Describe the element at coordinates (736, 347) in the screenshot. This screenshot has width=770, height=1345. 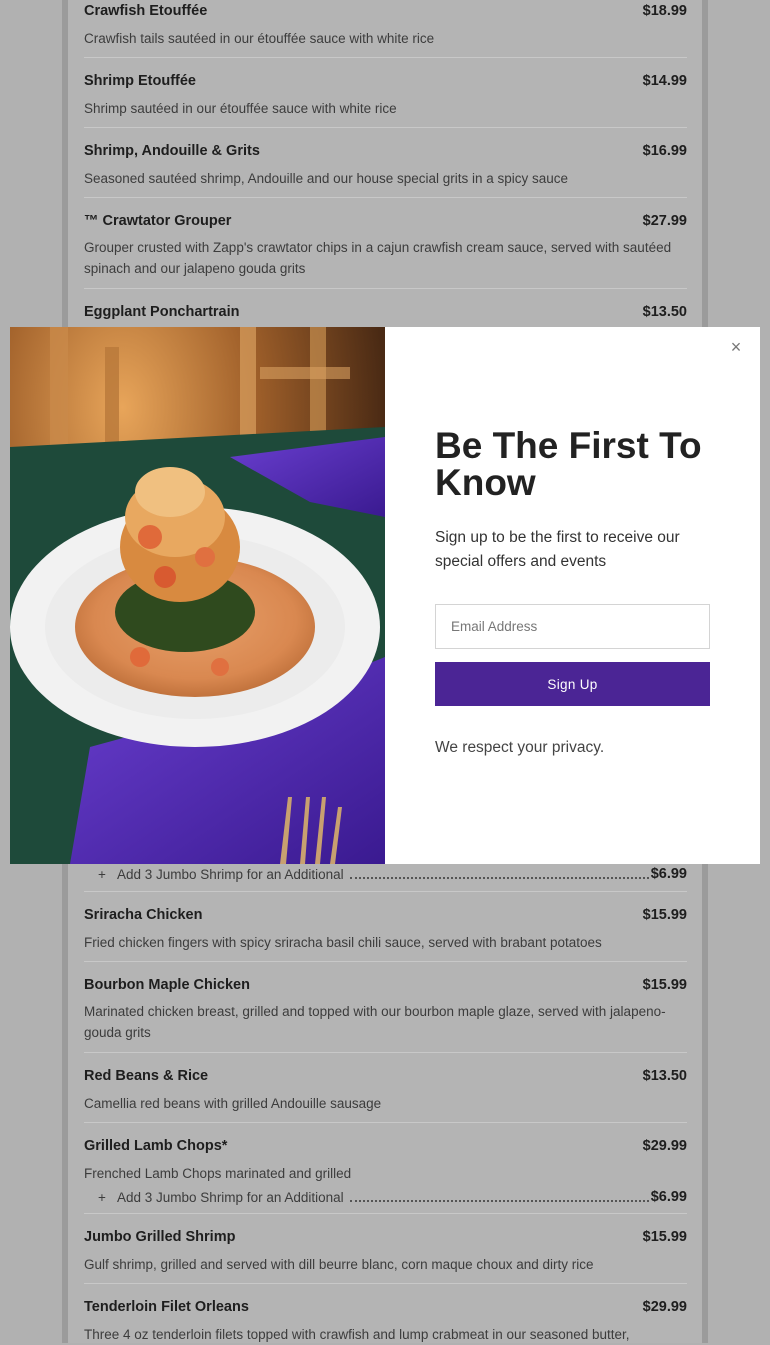
I see `close-icon: ×` at that location.